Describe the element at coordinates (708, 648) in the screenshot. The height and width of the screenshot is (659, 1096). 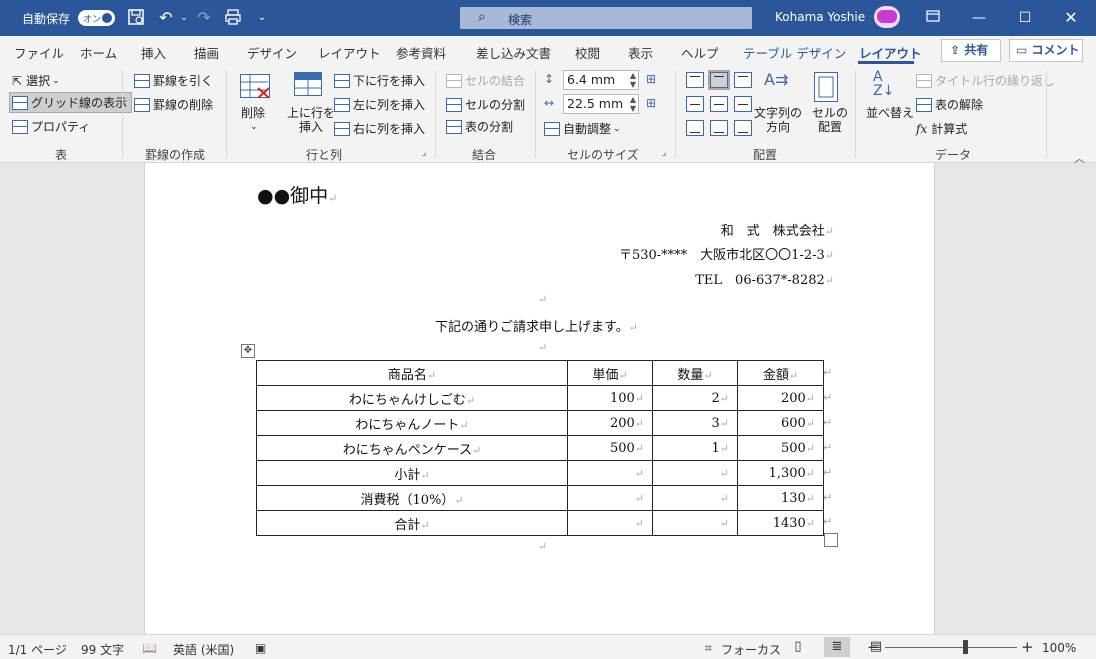
I see `focus-icon: ⌗` at that location.